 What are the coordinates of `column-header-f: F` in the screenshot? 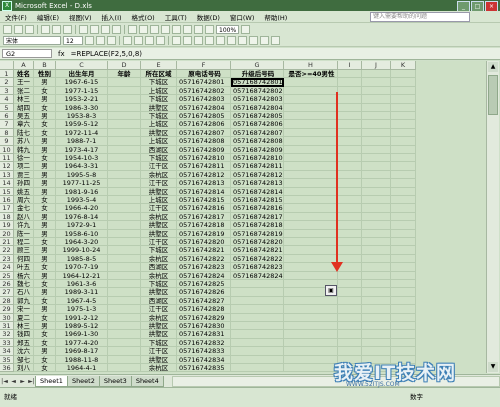 It's located at (204, 65).